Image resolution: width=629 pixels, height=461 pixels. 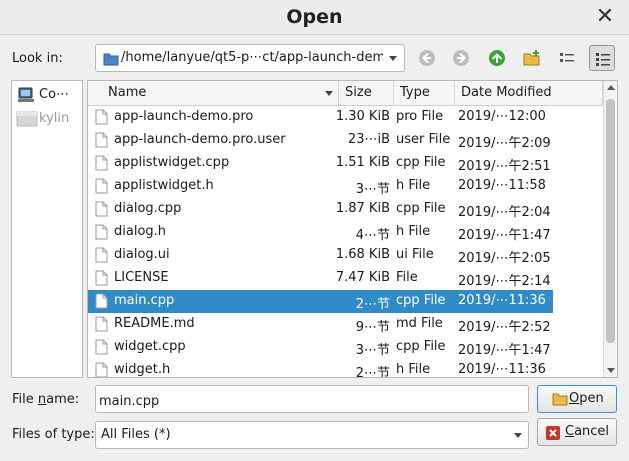 I want to click on sidebar-item-label: kylin, so click(x=54, y=118).